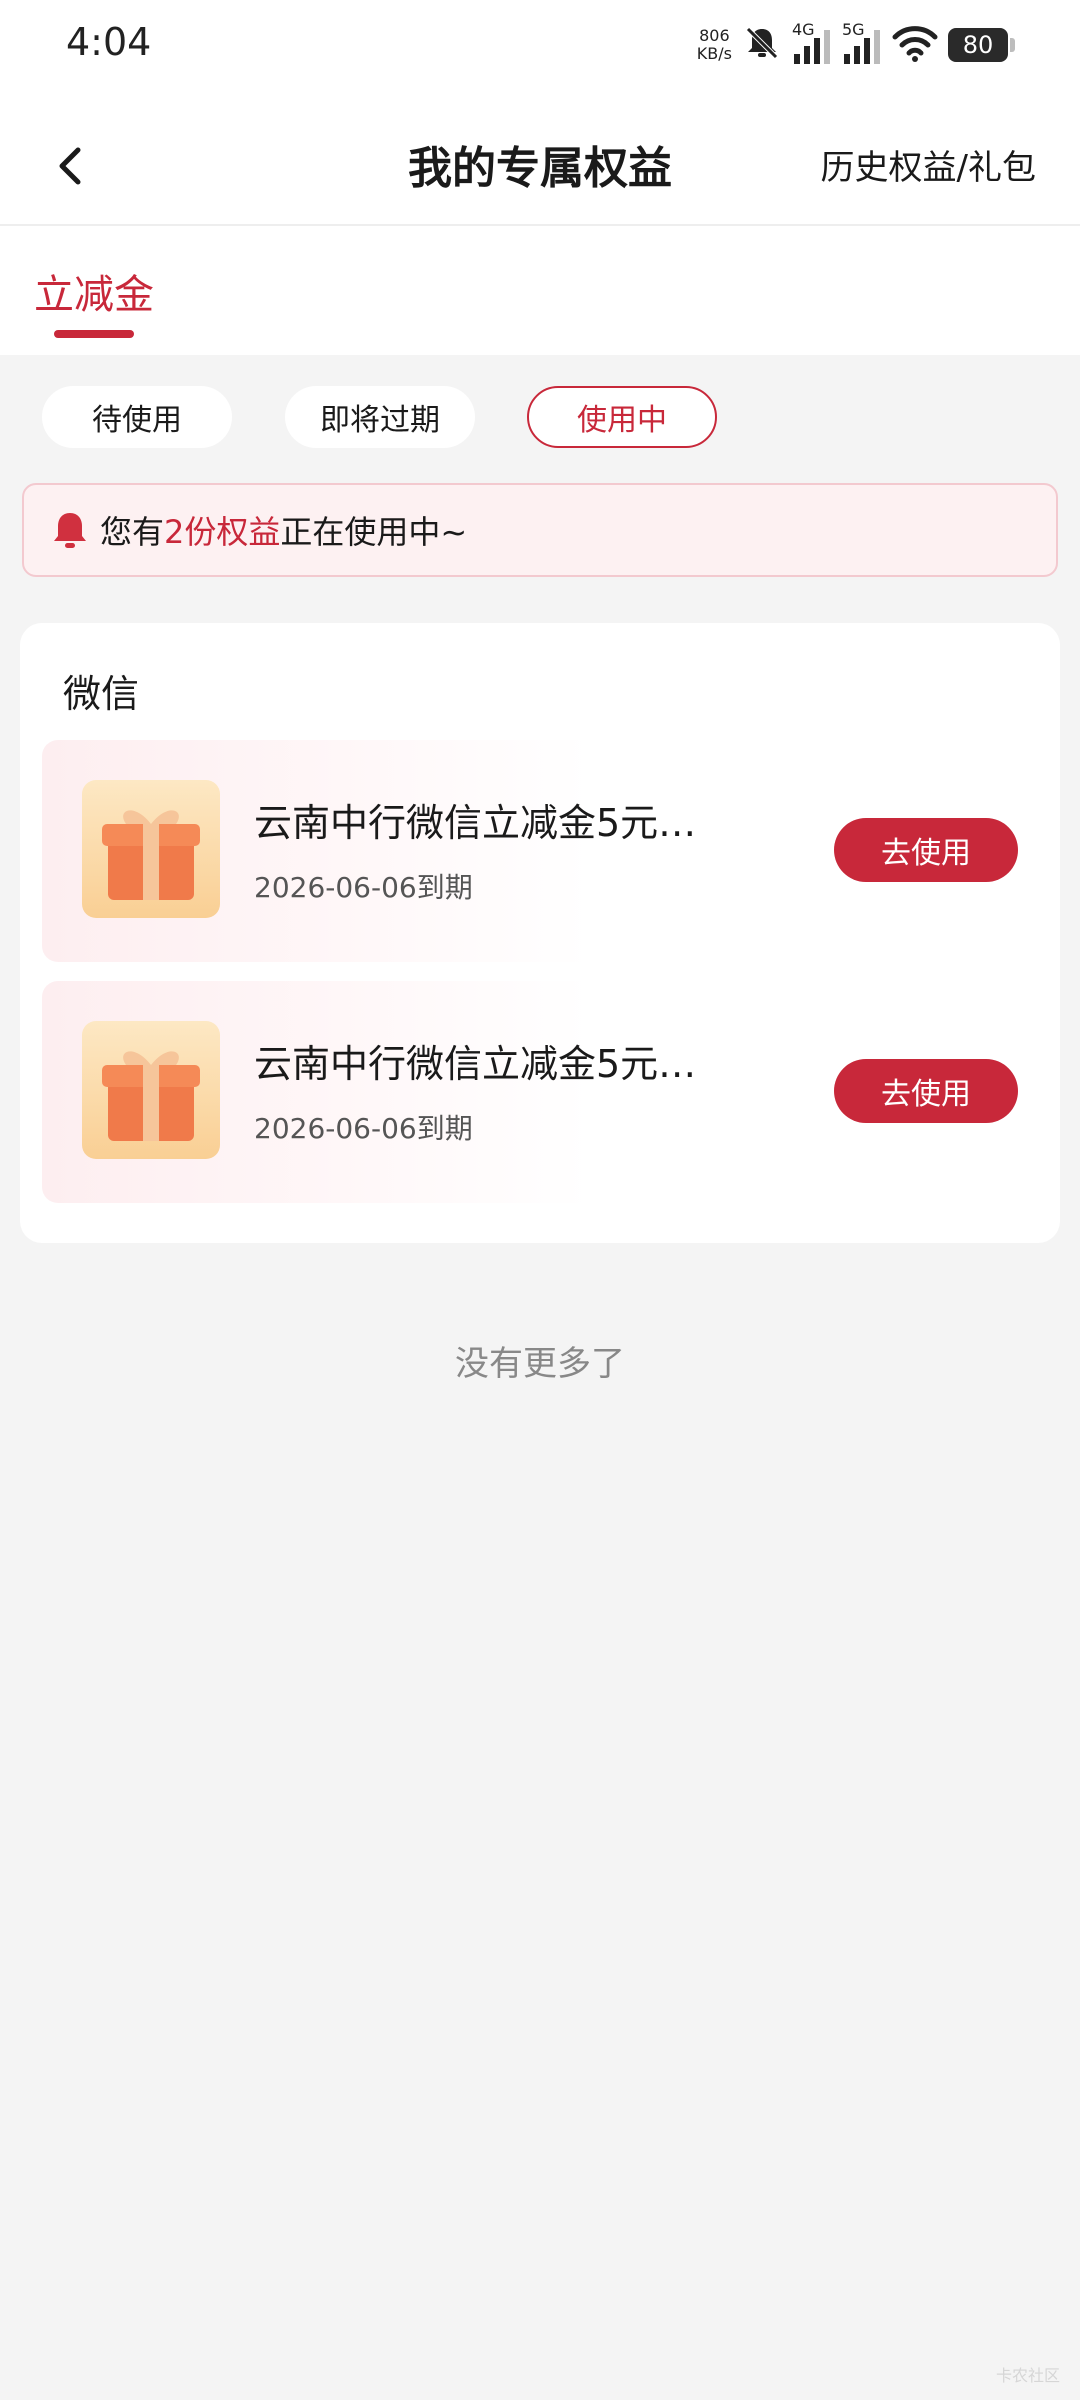 The image size is (1080, 2400). Describe the element at coordinates (137, 417) in the screenshot. I see `filter-pending: 待使用` at that location.